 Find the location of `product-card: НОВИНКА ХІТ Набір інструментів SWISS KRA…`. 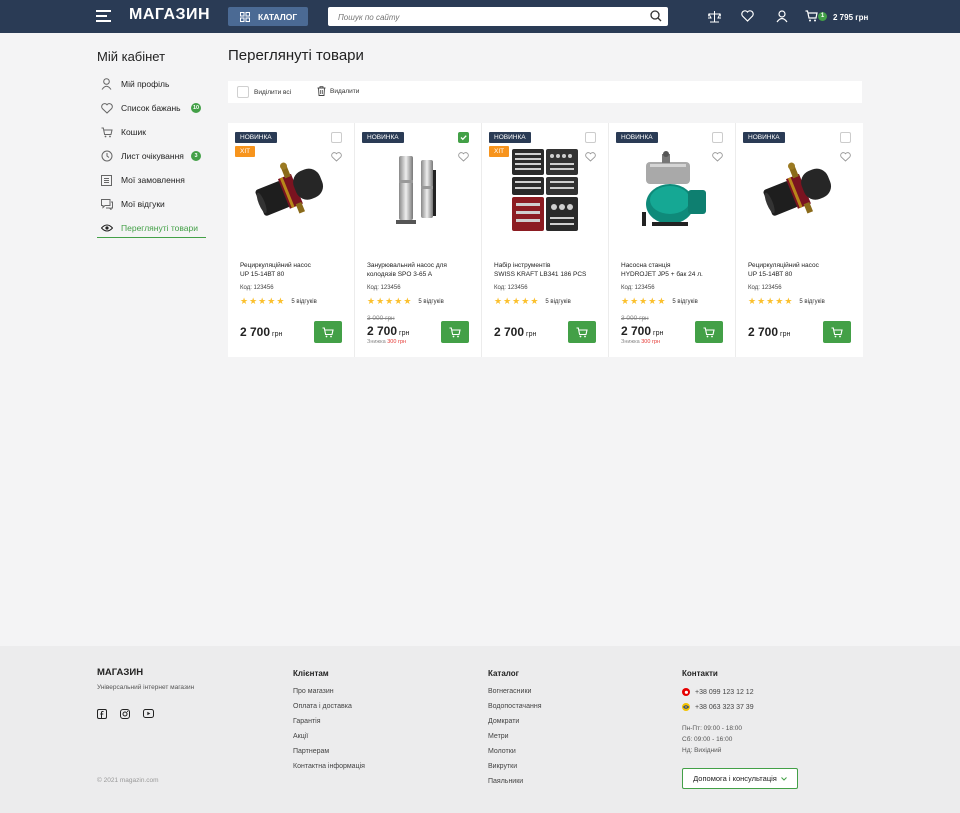

product-card: НОВИНКА ХІТ Набір інструментів SWISS KRA… is located at coordinates (545, 240).